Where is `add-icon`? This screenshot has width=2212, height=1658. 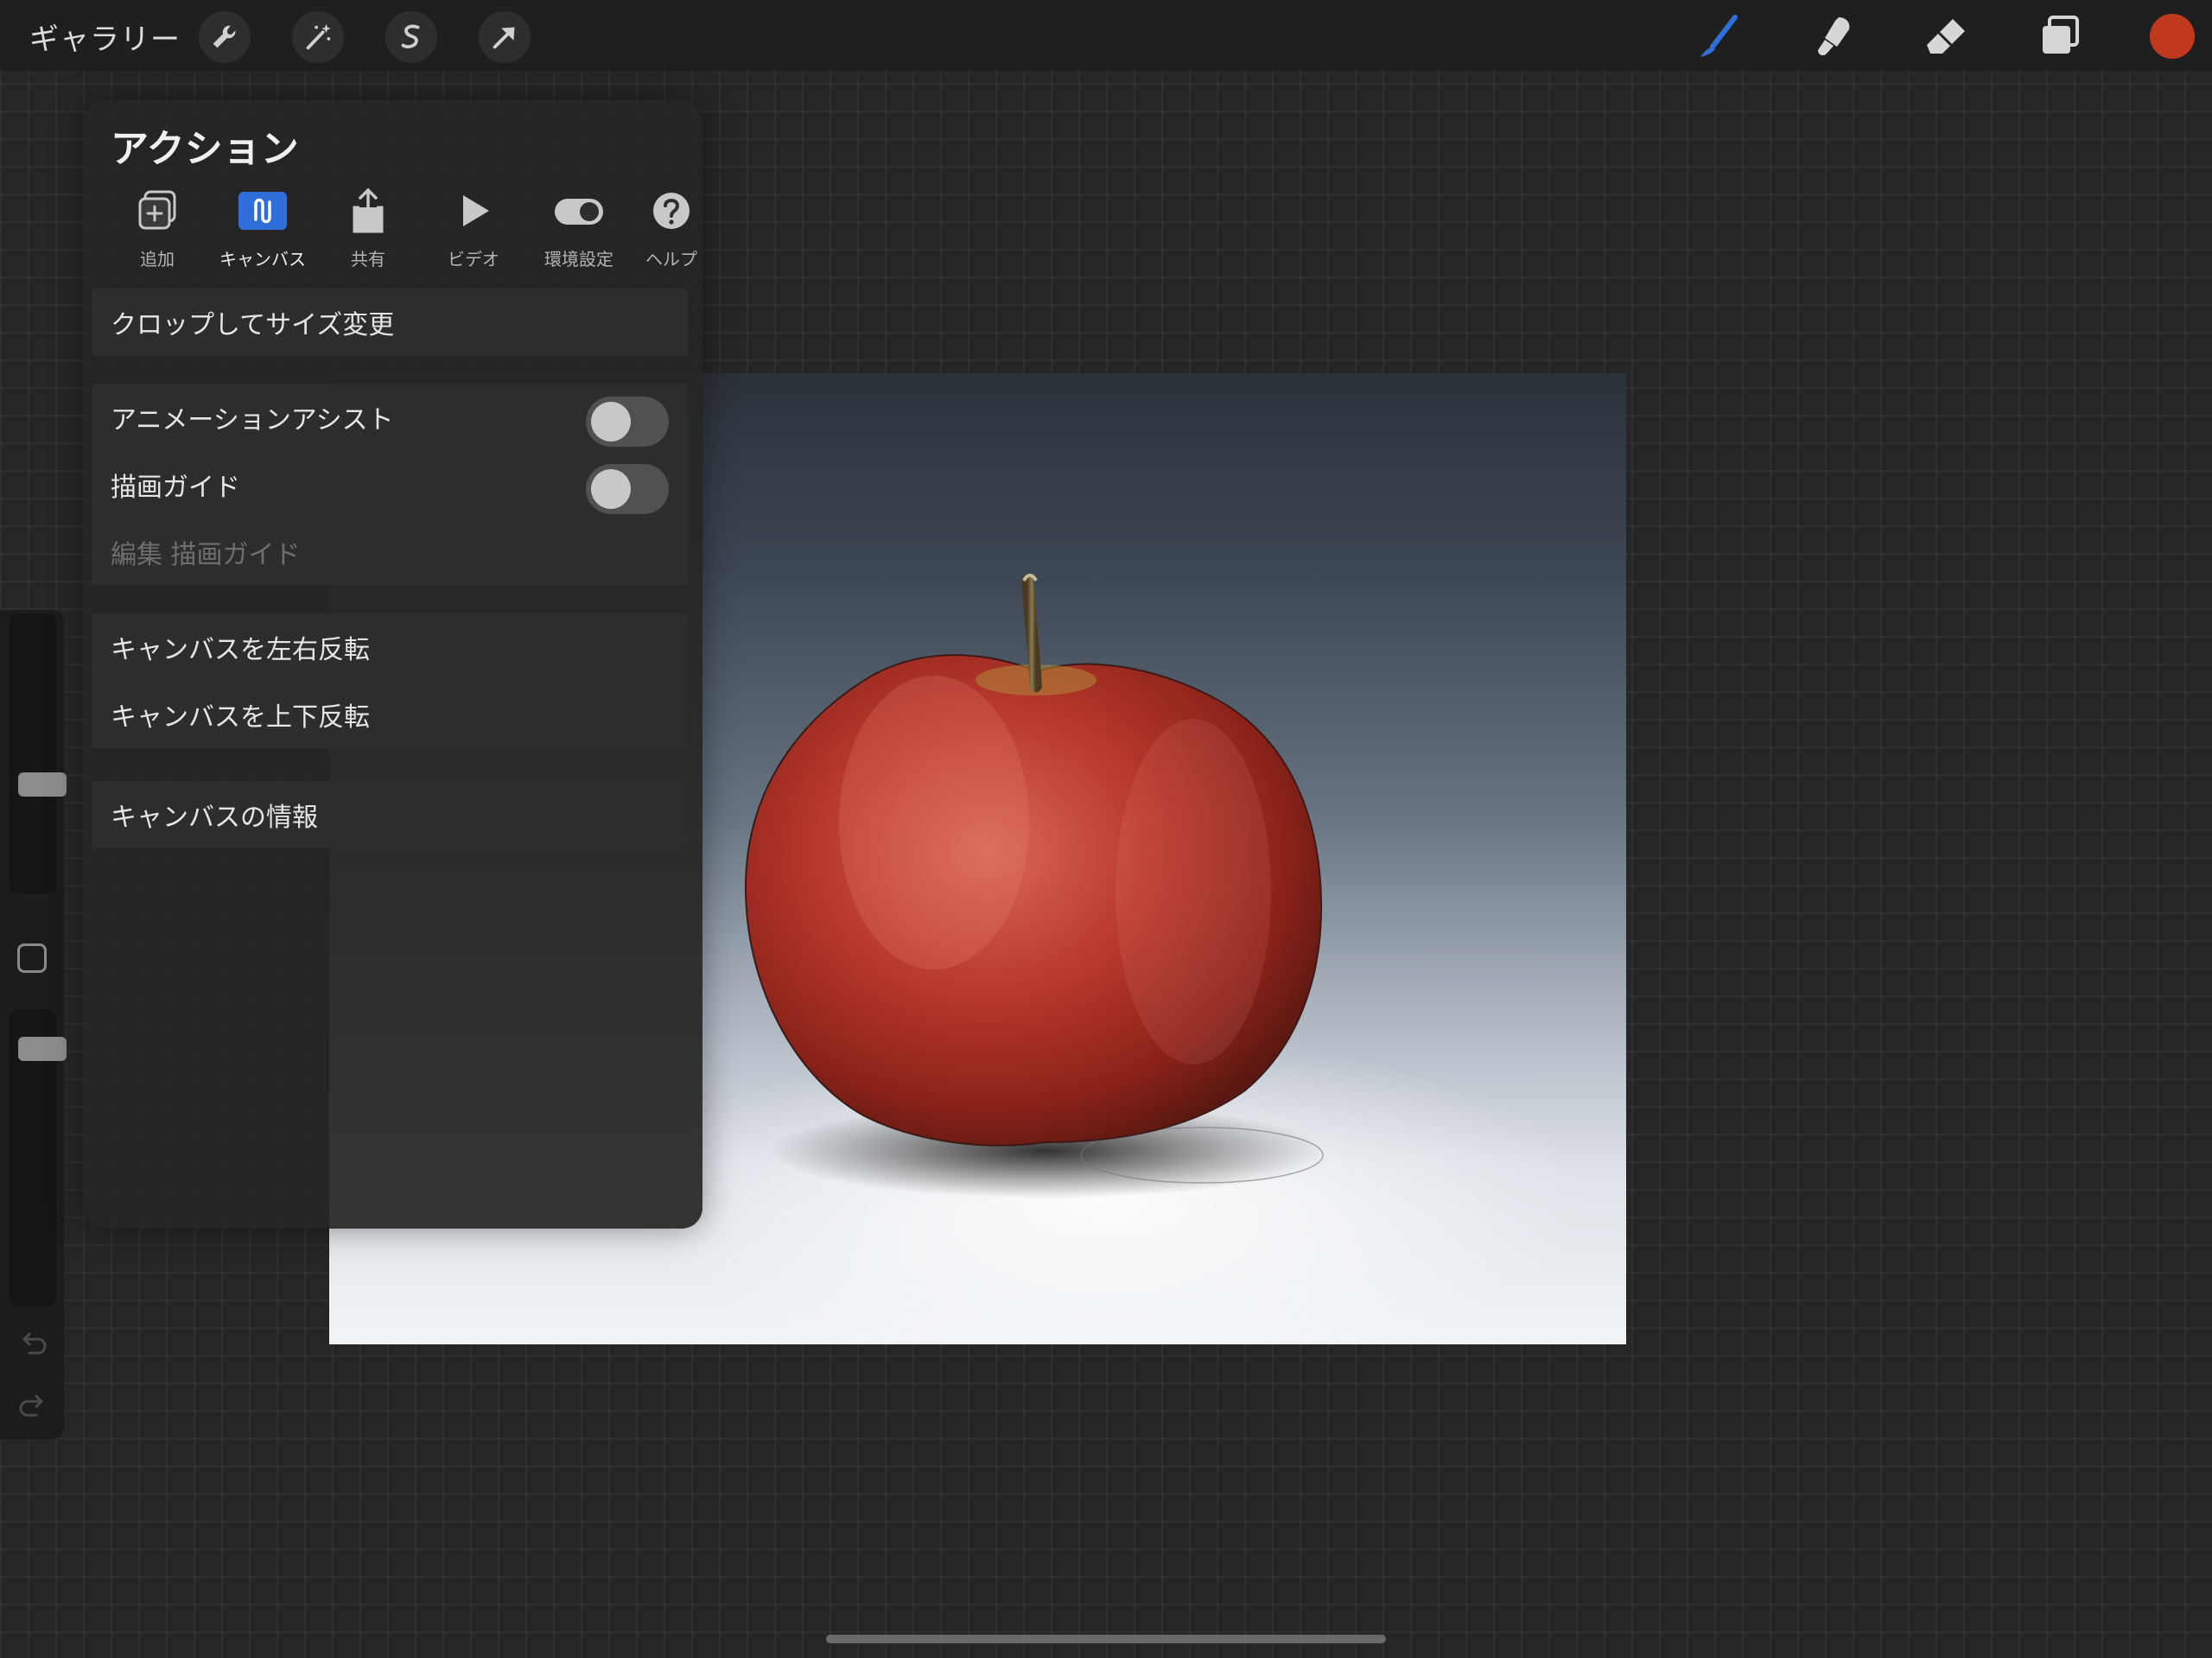 add-icon is located at coordinates (157, 210).